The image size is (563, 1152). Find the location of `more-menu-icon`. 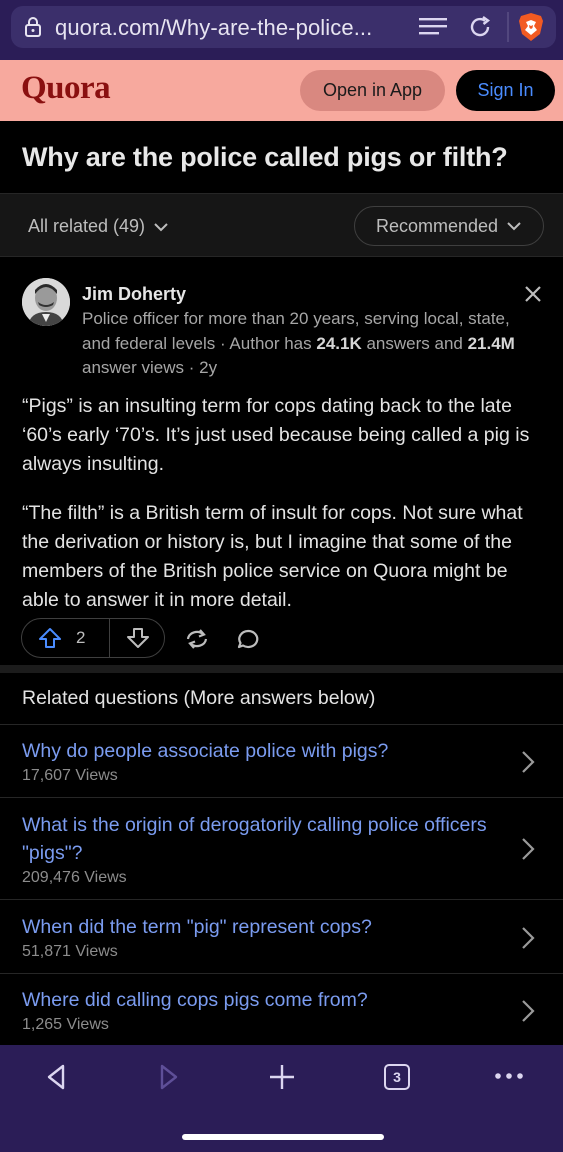

more-menu-icon is located at coordinates (509, 1076).